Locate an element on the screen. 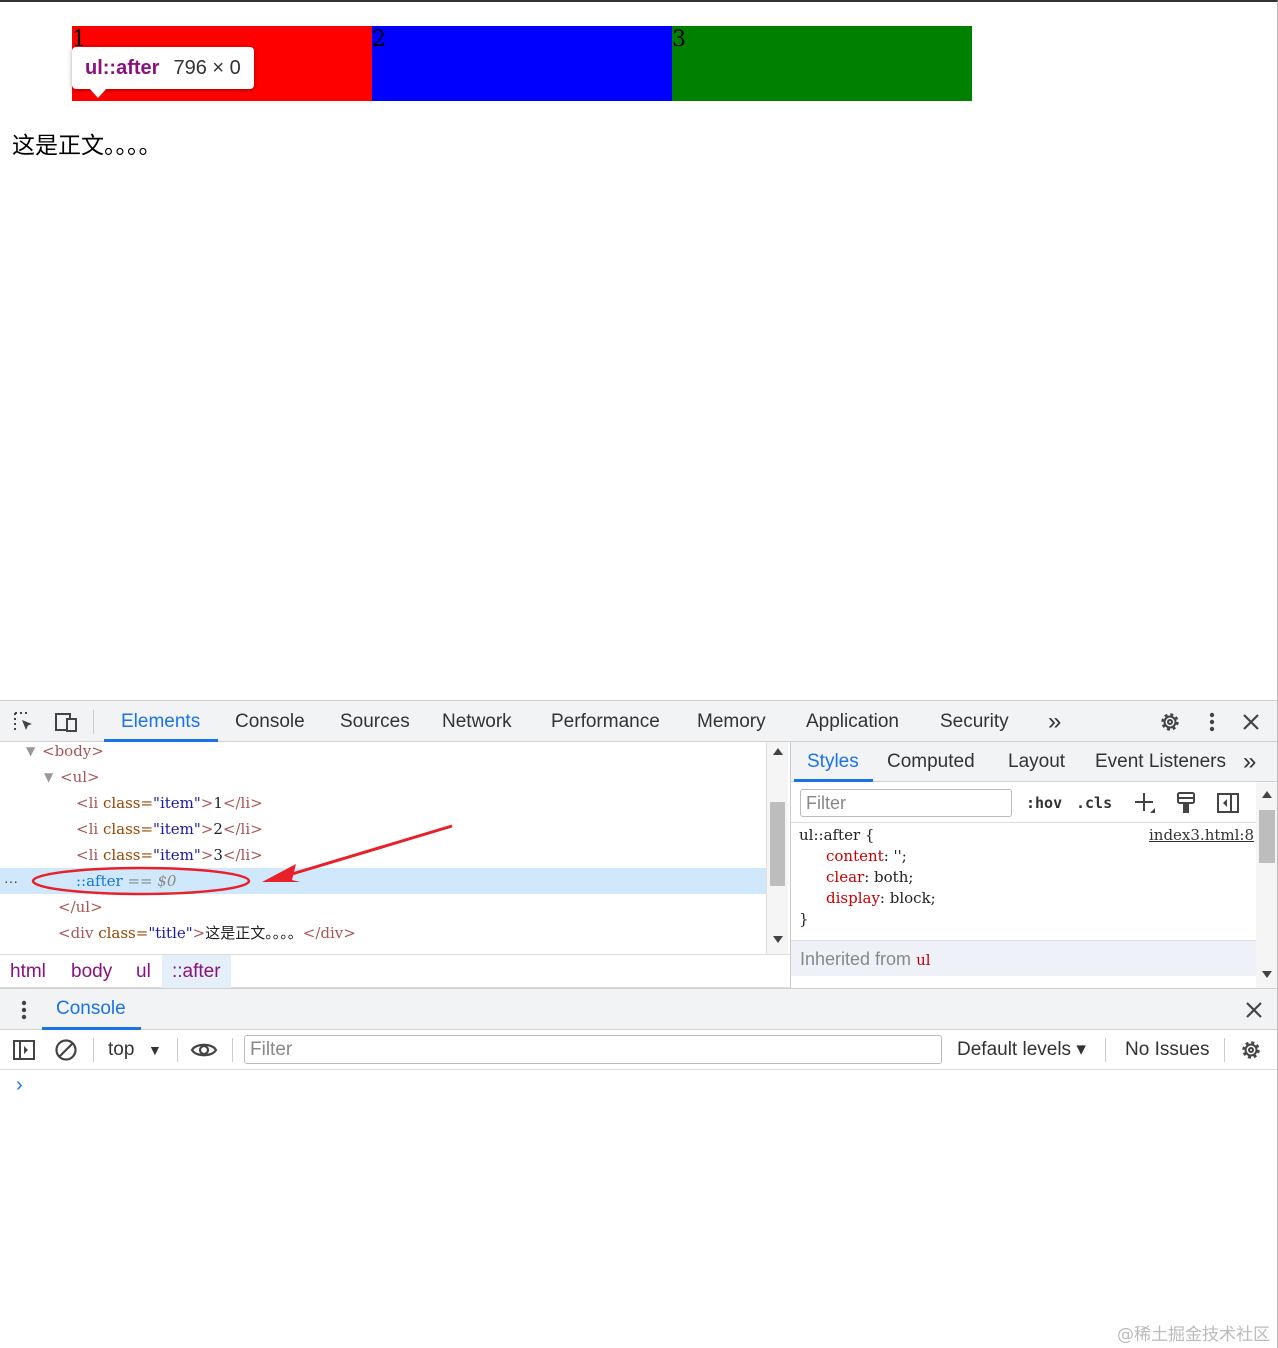 Image resolution: width=1278 pixels, height=1348 pixels. css-property: content: ''; is located at coordinates (1026, 856).